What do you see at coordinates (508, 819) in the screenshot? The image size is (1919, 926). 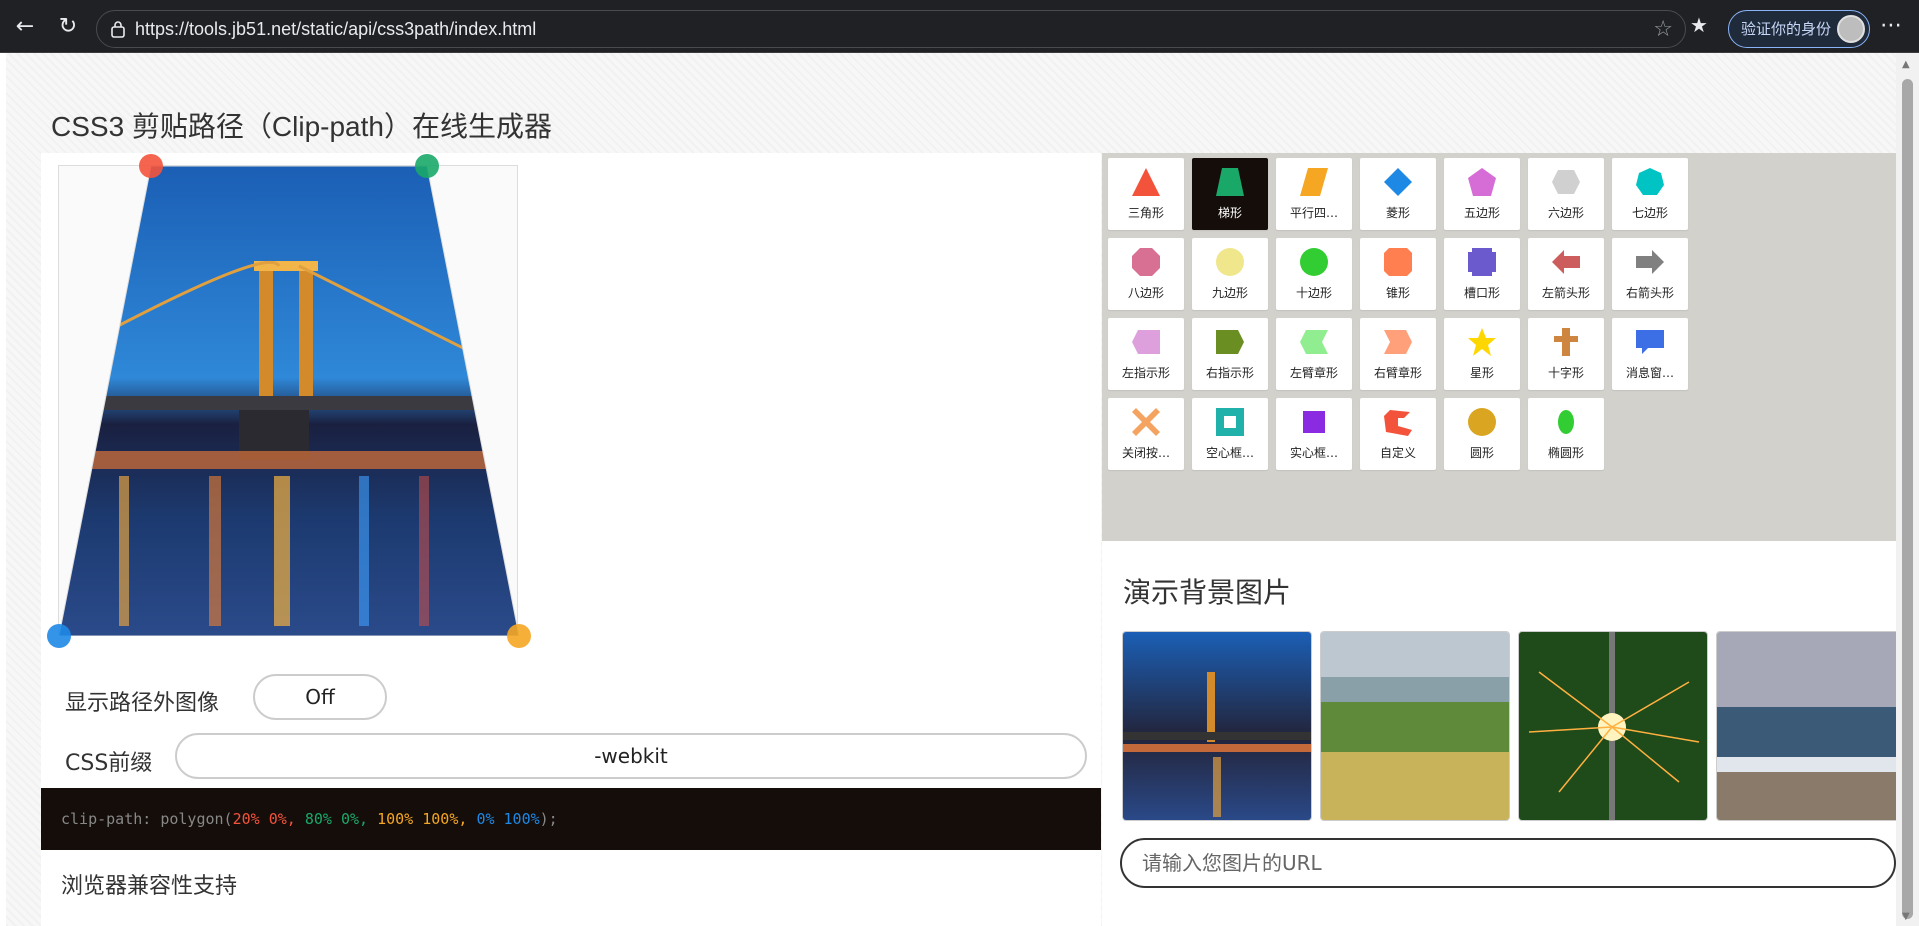 I see `code-point-4: 0% 100%` at bounding box center [508, 819].